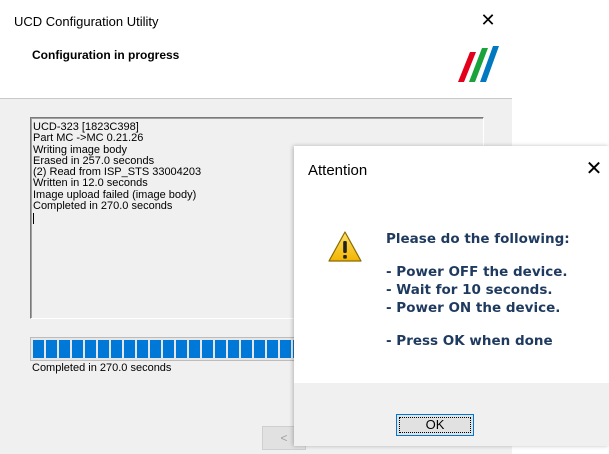 Image resolution: width=609 pixels, height=454 pixels. I want to click on text-caret, so click(33, 219).